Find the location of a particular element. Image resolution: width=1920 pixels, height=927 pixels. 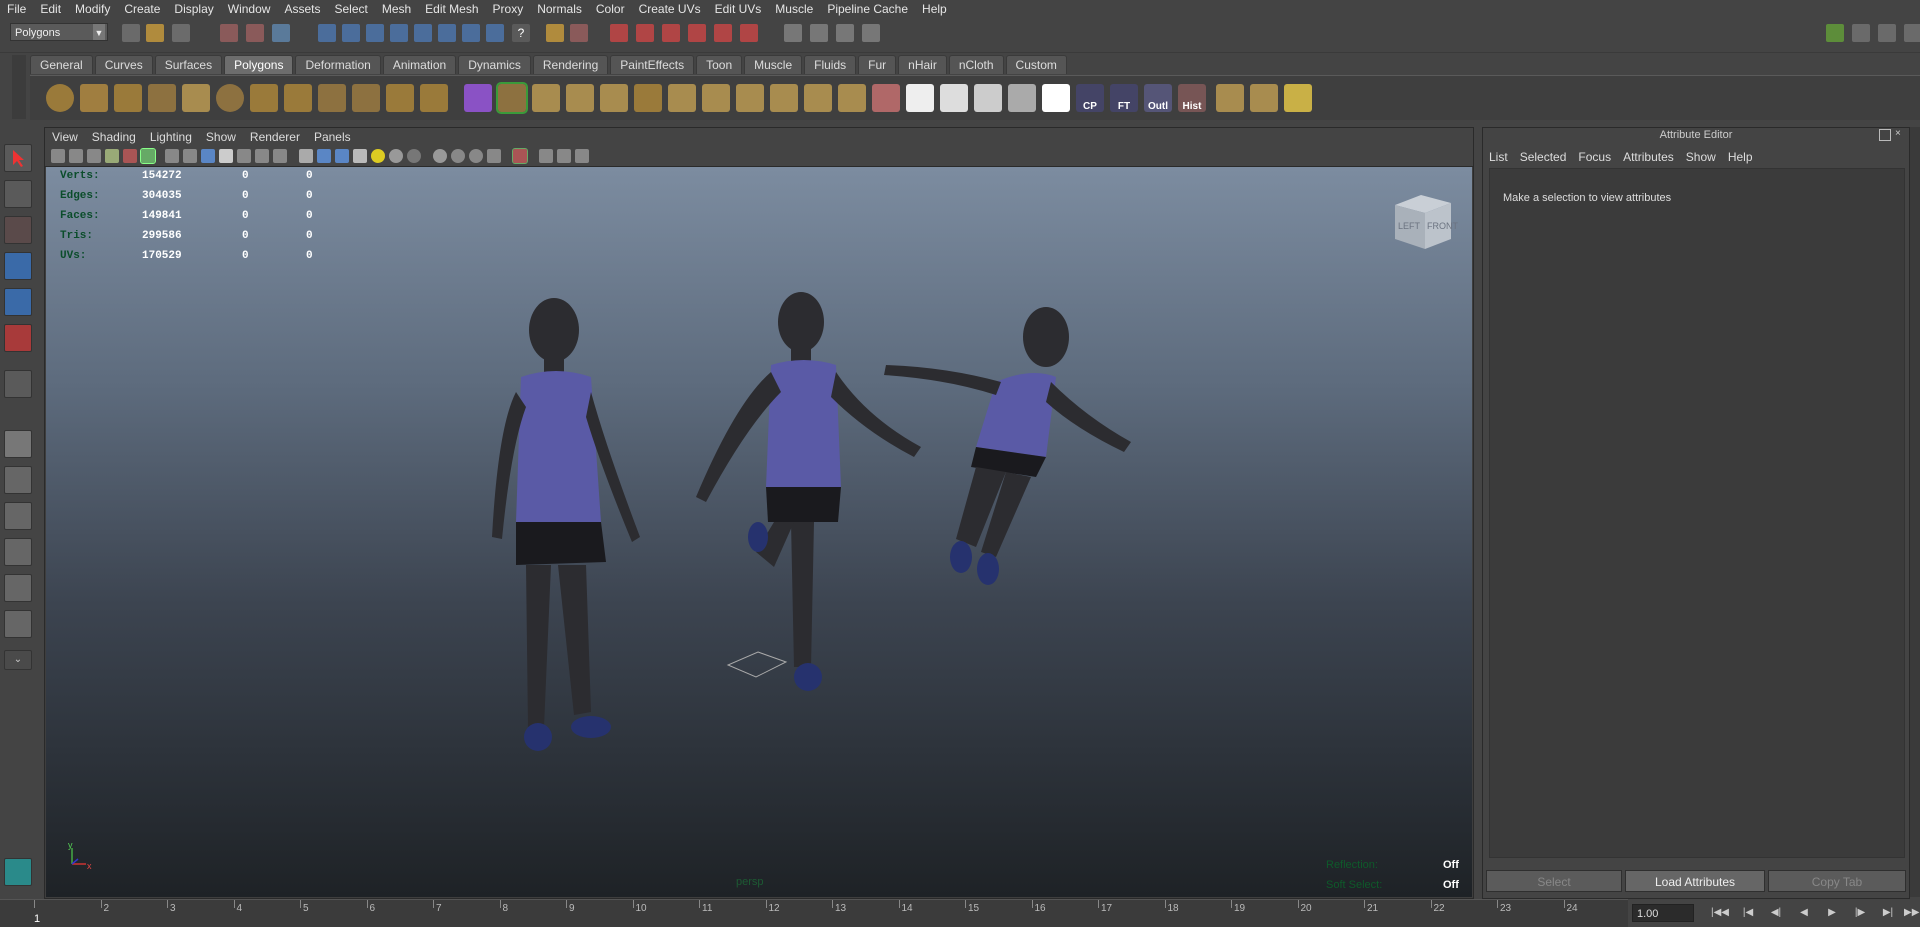

poly-torus-icon is located at coordinates (230, 98).